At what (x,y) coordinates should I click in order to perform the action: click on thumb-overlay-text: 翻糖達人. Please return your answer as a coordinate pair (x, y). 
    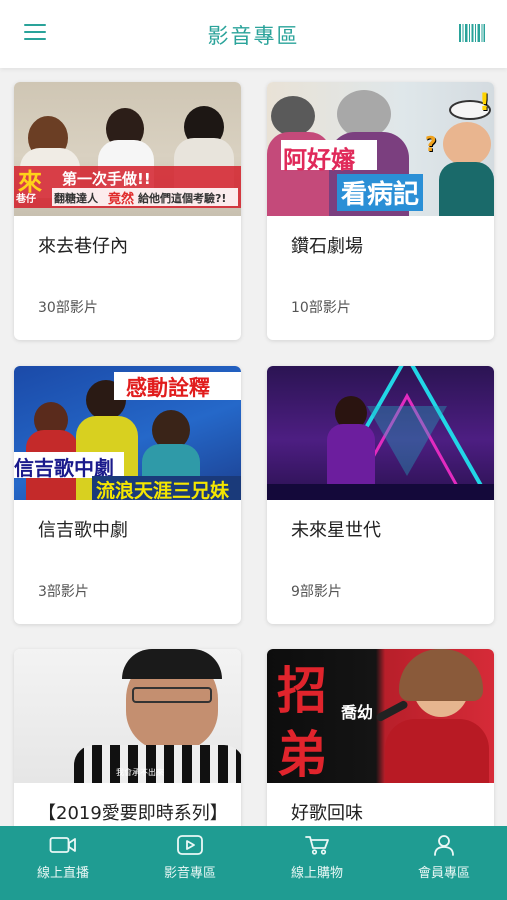
    Looking at the image, I should click on (76, 198).